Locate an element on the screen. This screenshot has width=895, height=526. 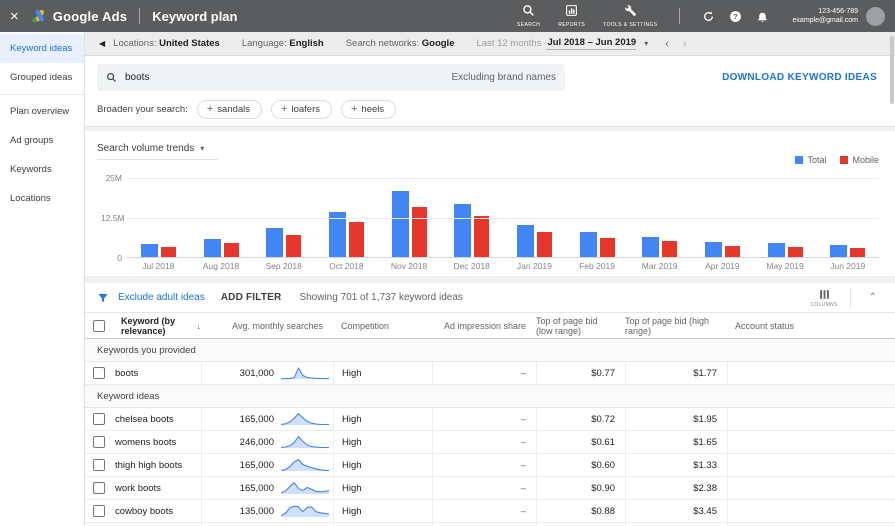
appbar-action-label: SEARCH is located at coordinates (529, 24).